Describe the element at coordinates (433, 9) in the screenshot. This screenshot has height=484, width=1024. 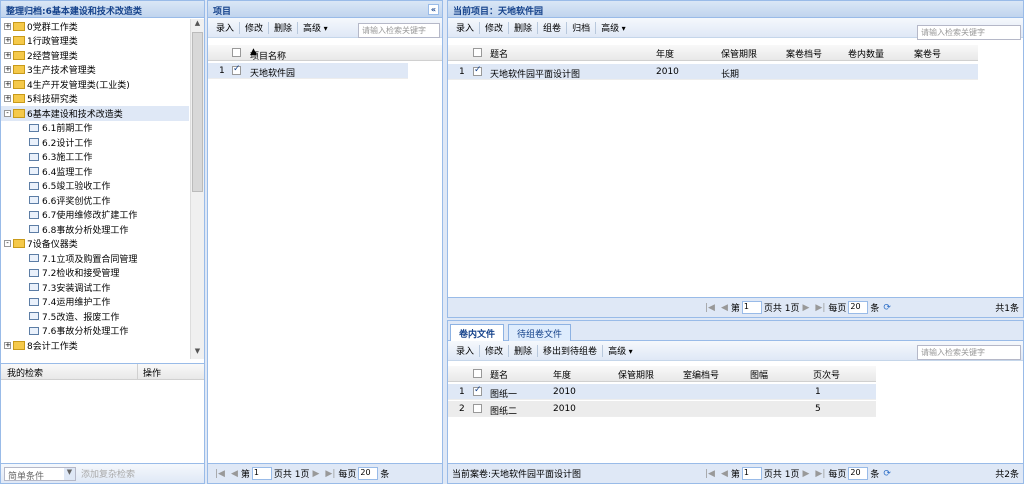
I see `collapse-icon: «` at that location.